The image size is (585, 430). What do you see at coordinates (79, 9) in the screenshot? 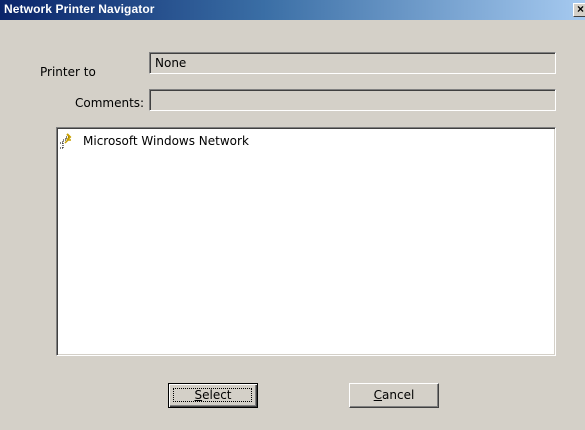
I see `window-title: Network Printer Navigator` at bounding box center [79, 9].